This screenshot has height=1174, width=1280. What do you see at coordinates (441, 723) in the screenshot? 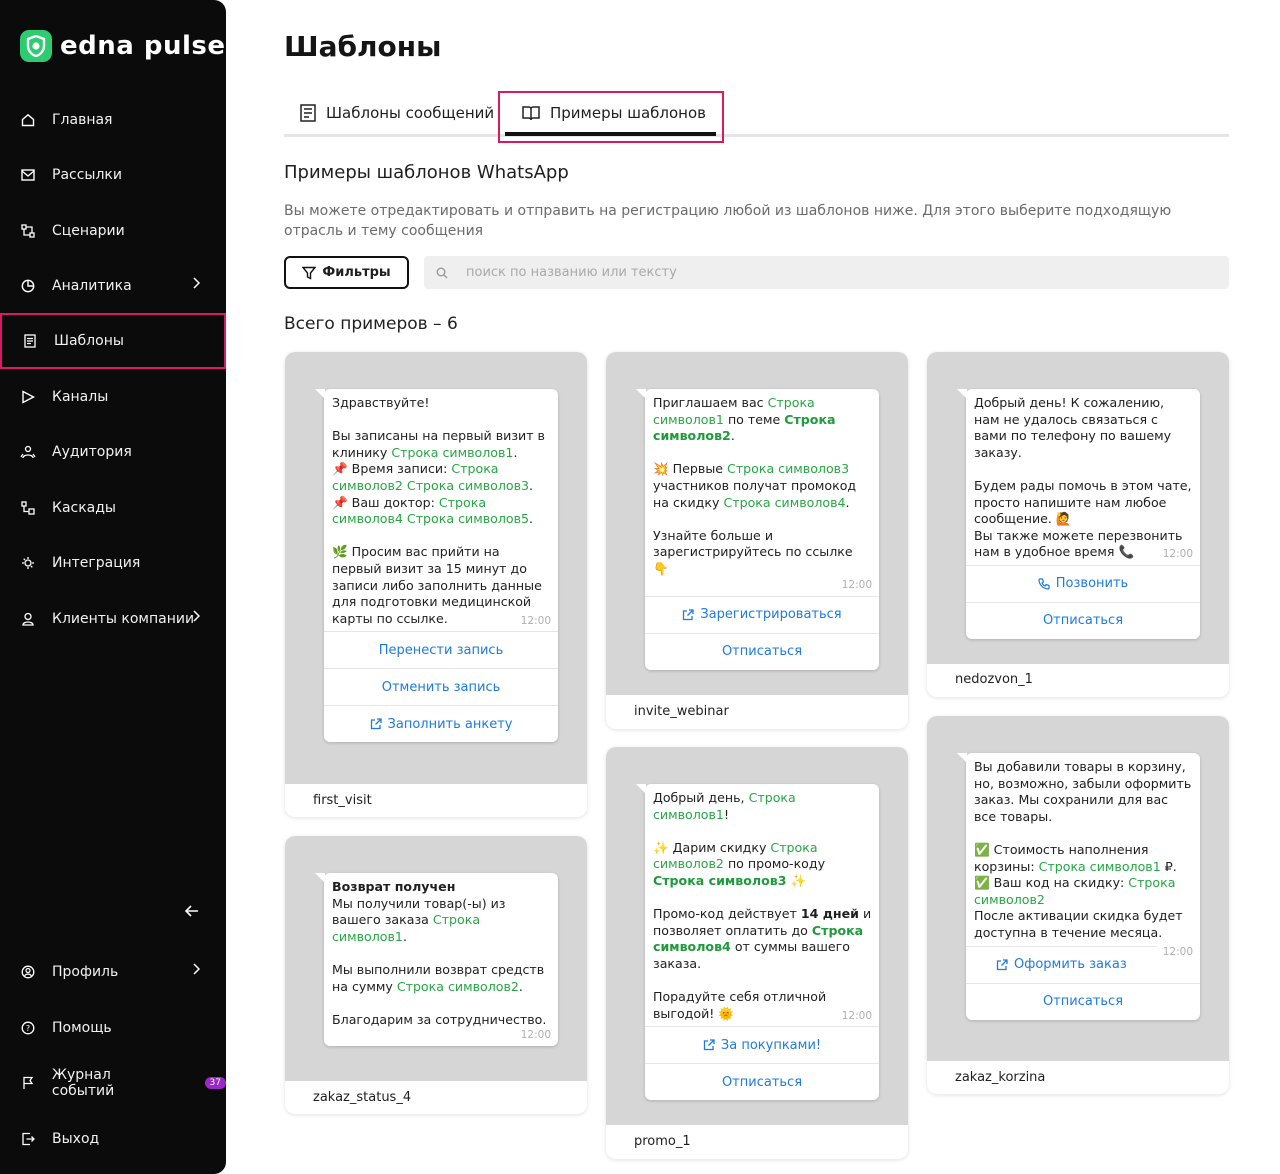
I see `fill-form-button: Заполнить анкету` at bounding box center [441, 723].